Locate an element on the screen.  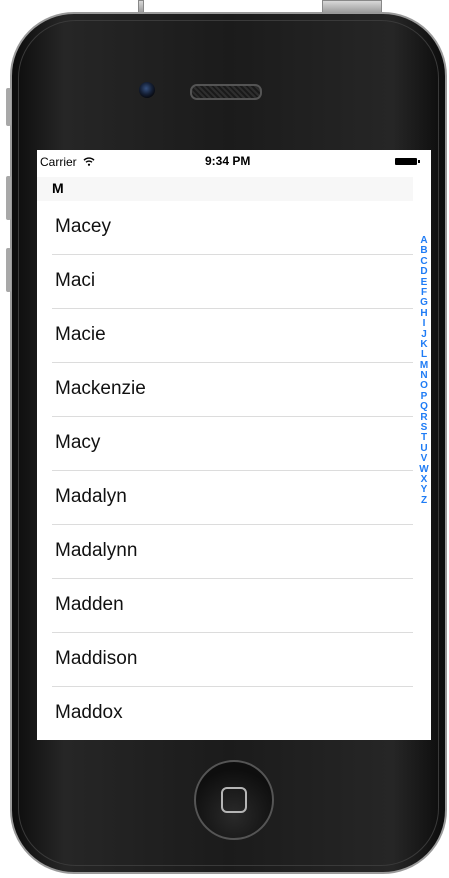
list-item: Macy is located at coordinates (225, 444).